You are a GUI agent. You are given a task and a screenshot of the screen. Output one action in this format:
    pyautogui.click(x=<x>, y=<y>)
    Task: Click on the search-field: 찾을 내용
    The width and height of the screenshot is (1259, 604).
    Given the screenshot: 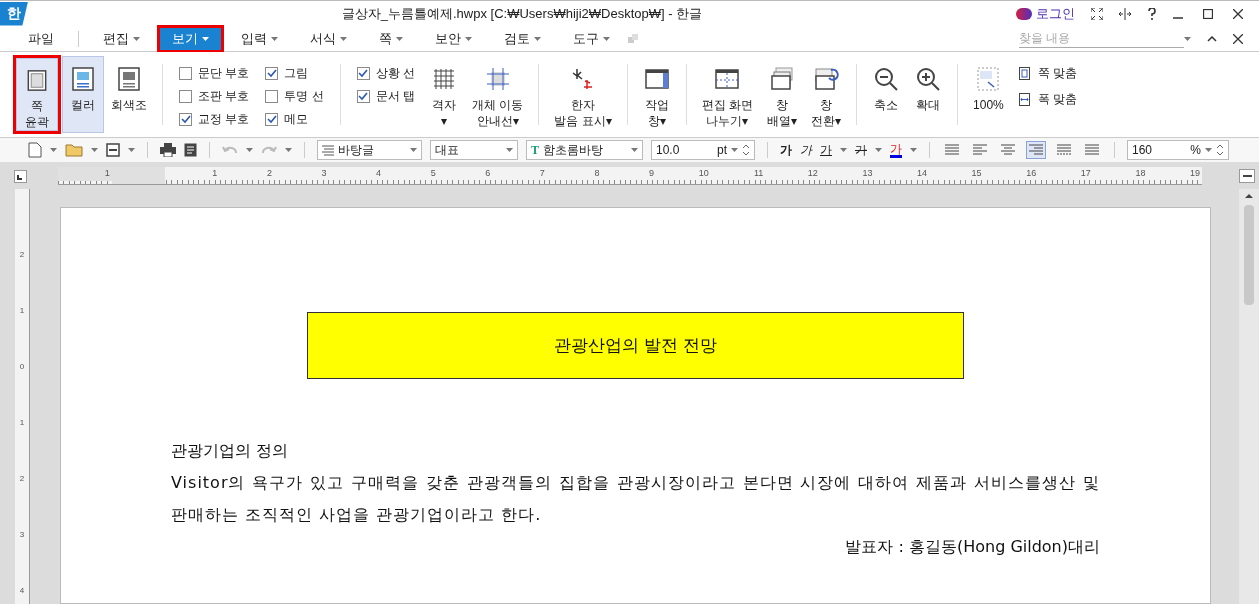 What is the action you would take?
    pyautogui.click(x=1101, y=38)
    